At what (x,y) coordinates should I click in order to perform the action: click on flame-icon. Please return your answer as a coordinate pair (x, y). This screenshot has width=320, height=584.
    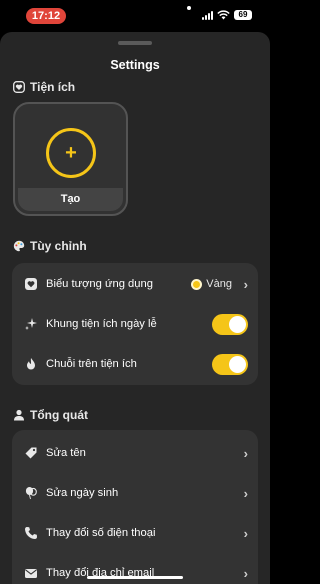
    Looking at the image, I should click on (31, 364).